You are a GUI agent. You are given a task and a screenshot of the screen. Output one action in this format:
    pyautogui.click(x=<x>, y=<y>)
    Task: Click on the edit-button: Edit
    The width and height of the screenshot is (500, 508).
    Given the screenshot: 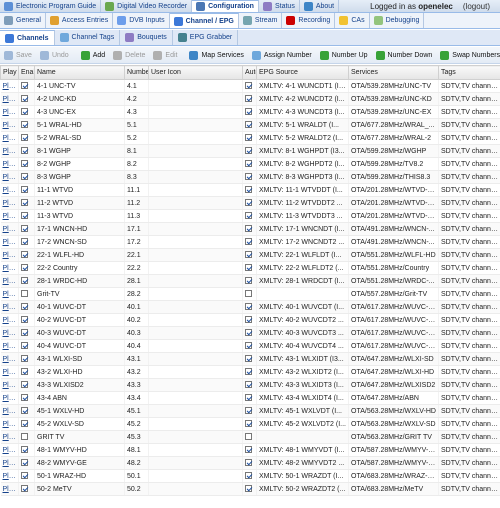 What is the action you would take?
    pyautogui.click(x=165, y=55)
    